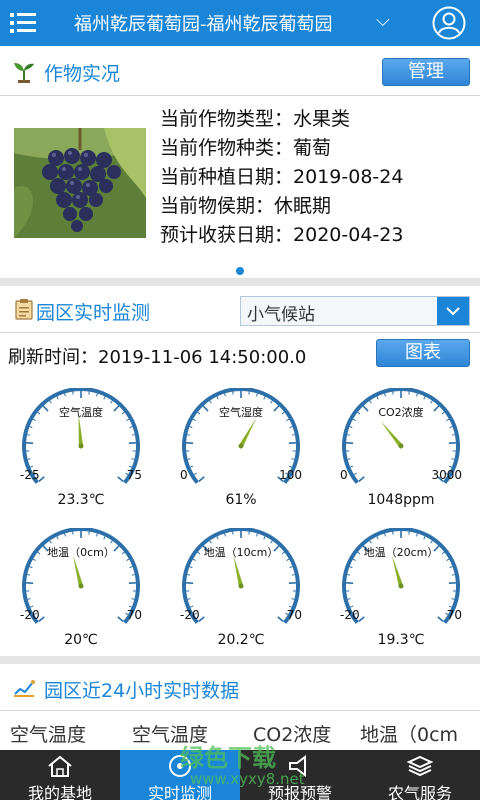 The height and width of the screenshot is (804, 480). I want to click on tab-forecast-warning: 预报预警, so click(300, 775).